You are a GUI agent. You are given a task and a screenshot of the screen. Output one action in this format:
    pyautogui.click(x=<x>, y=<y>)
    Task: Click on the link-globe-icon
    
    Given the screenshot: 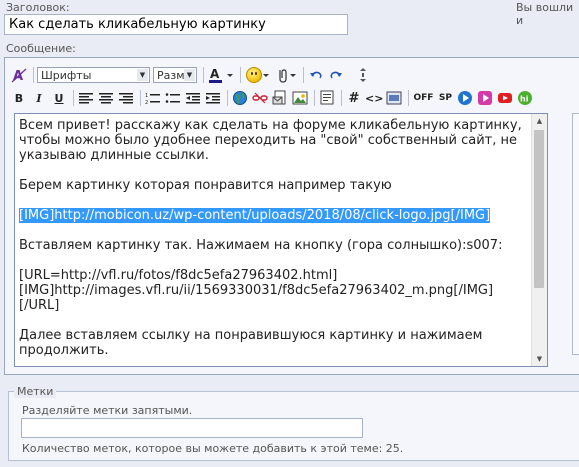 What is the action you would take?
    pyautogui.click(x=240, y=98)
    